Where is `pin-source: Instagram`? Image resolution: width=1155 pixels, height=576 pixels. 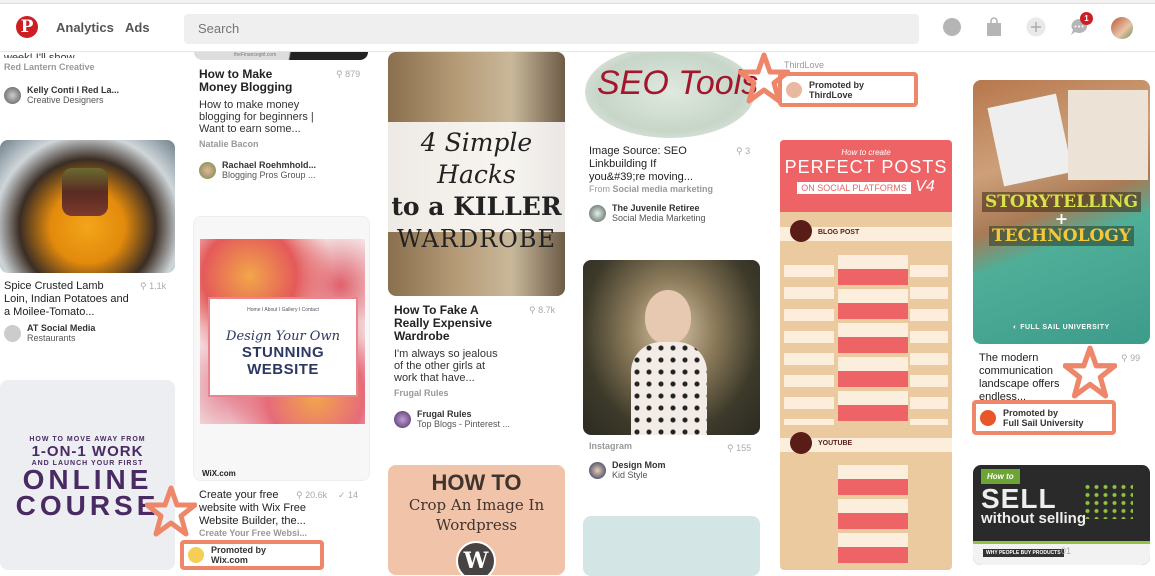 pin-source: Instagram is located at coordinates (610, 446).